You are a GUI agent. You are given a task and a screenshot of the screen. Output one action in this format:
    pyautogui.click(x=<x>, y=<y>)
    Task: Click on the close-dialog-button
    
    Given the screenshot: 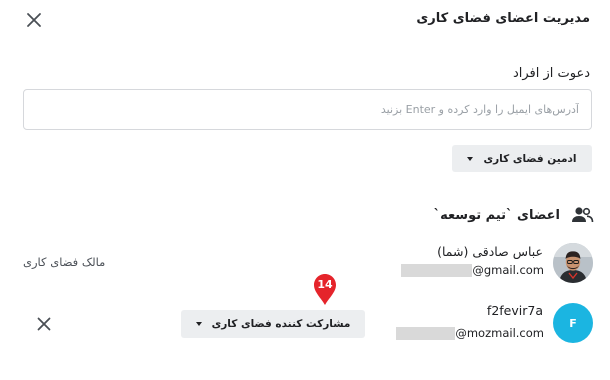 What is the action you would take?
    pyautogui.click(x=34, y=20)
    